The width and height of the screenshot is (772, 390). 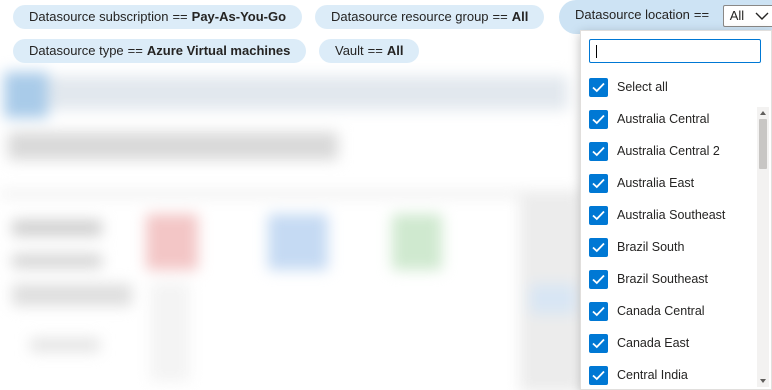 I want to click on location-select: All, so click(x=747, y=15).